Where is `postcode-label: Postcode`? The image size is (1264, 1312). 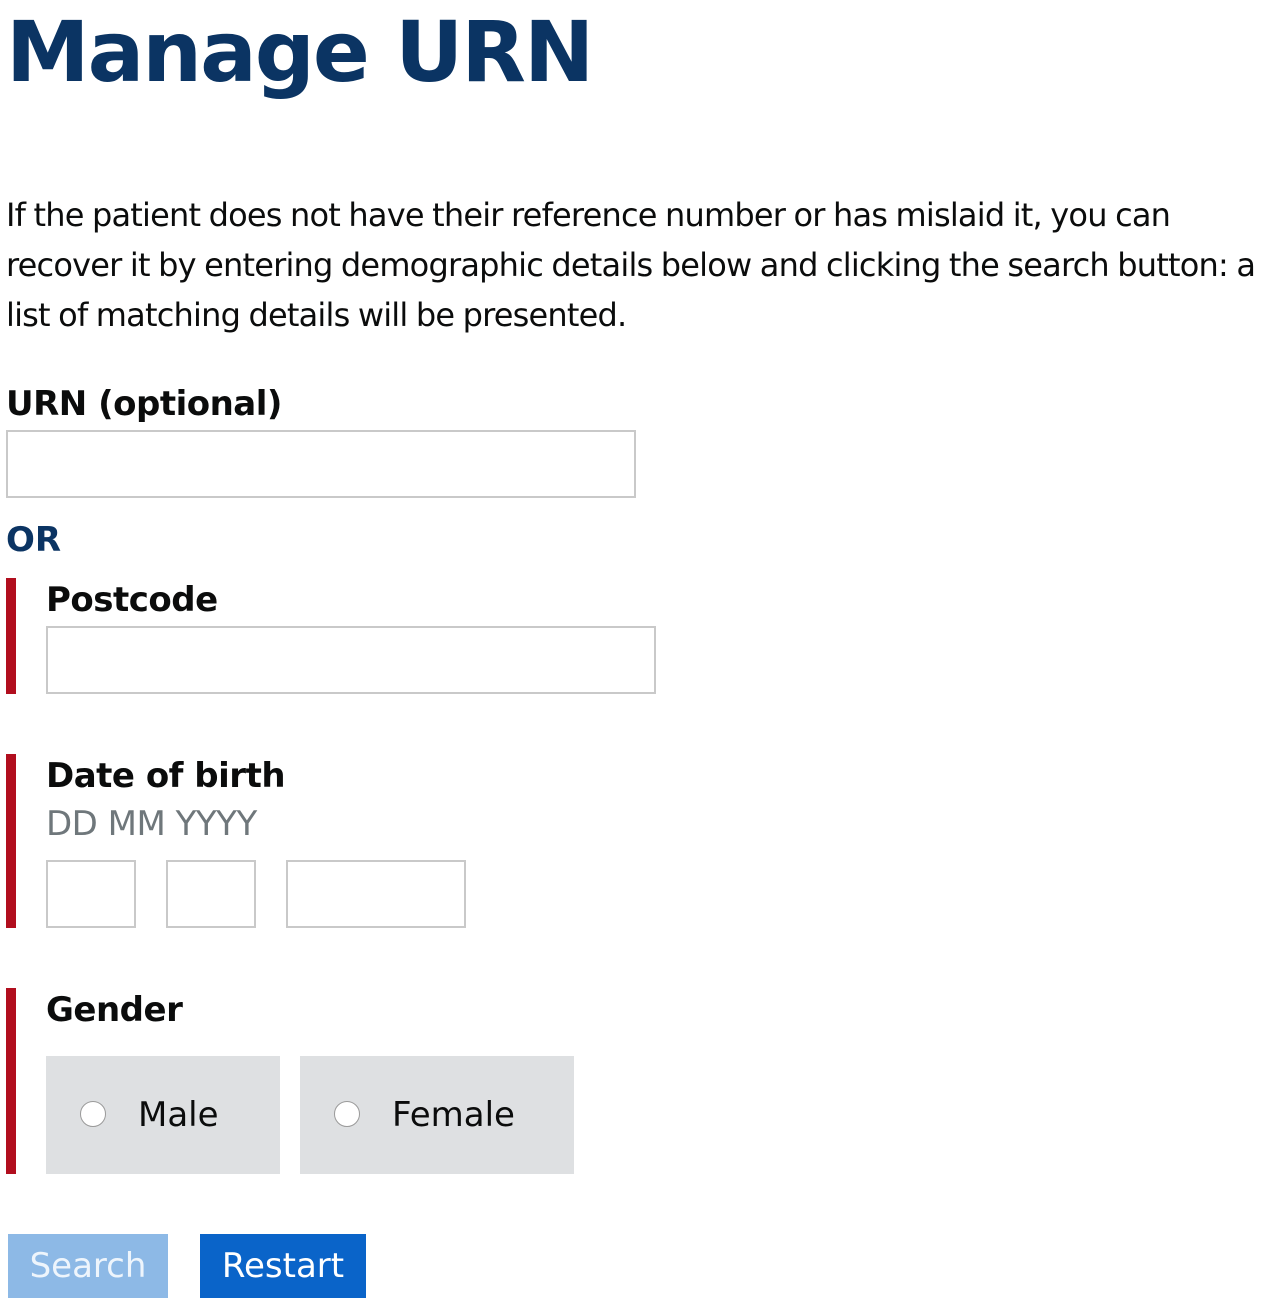 postcode-label: Postcode is located at coordinates (132, 600).